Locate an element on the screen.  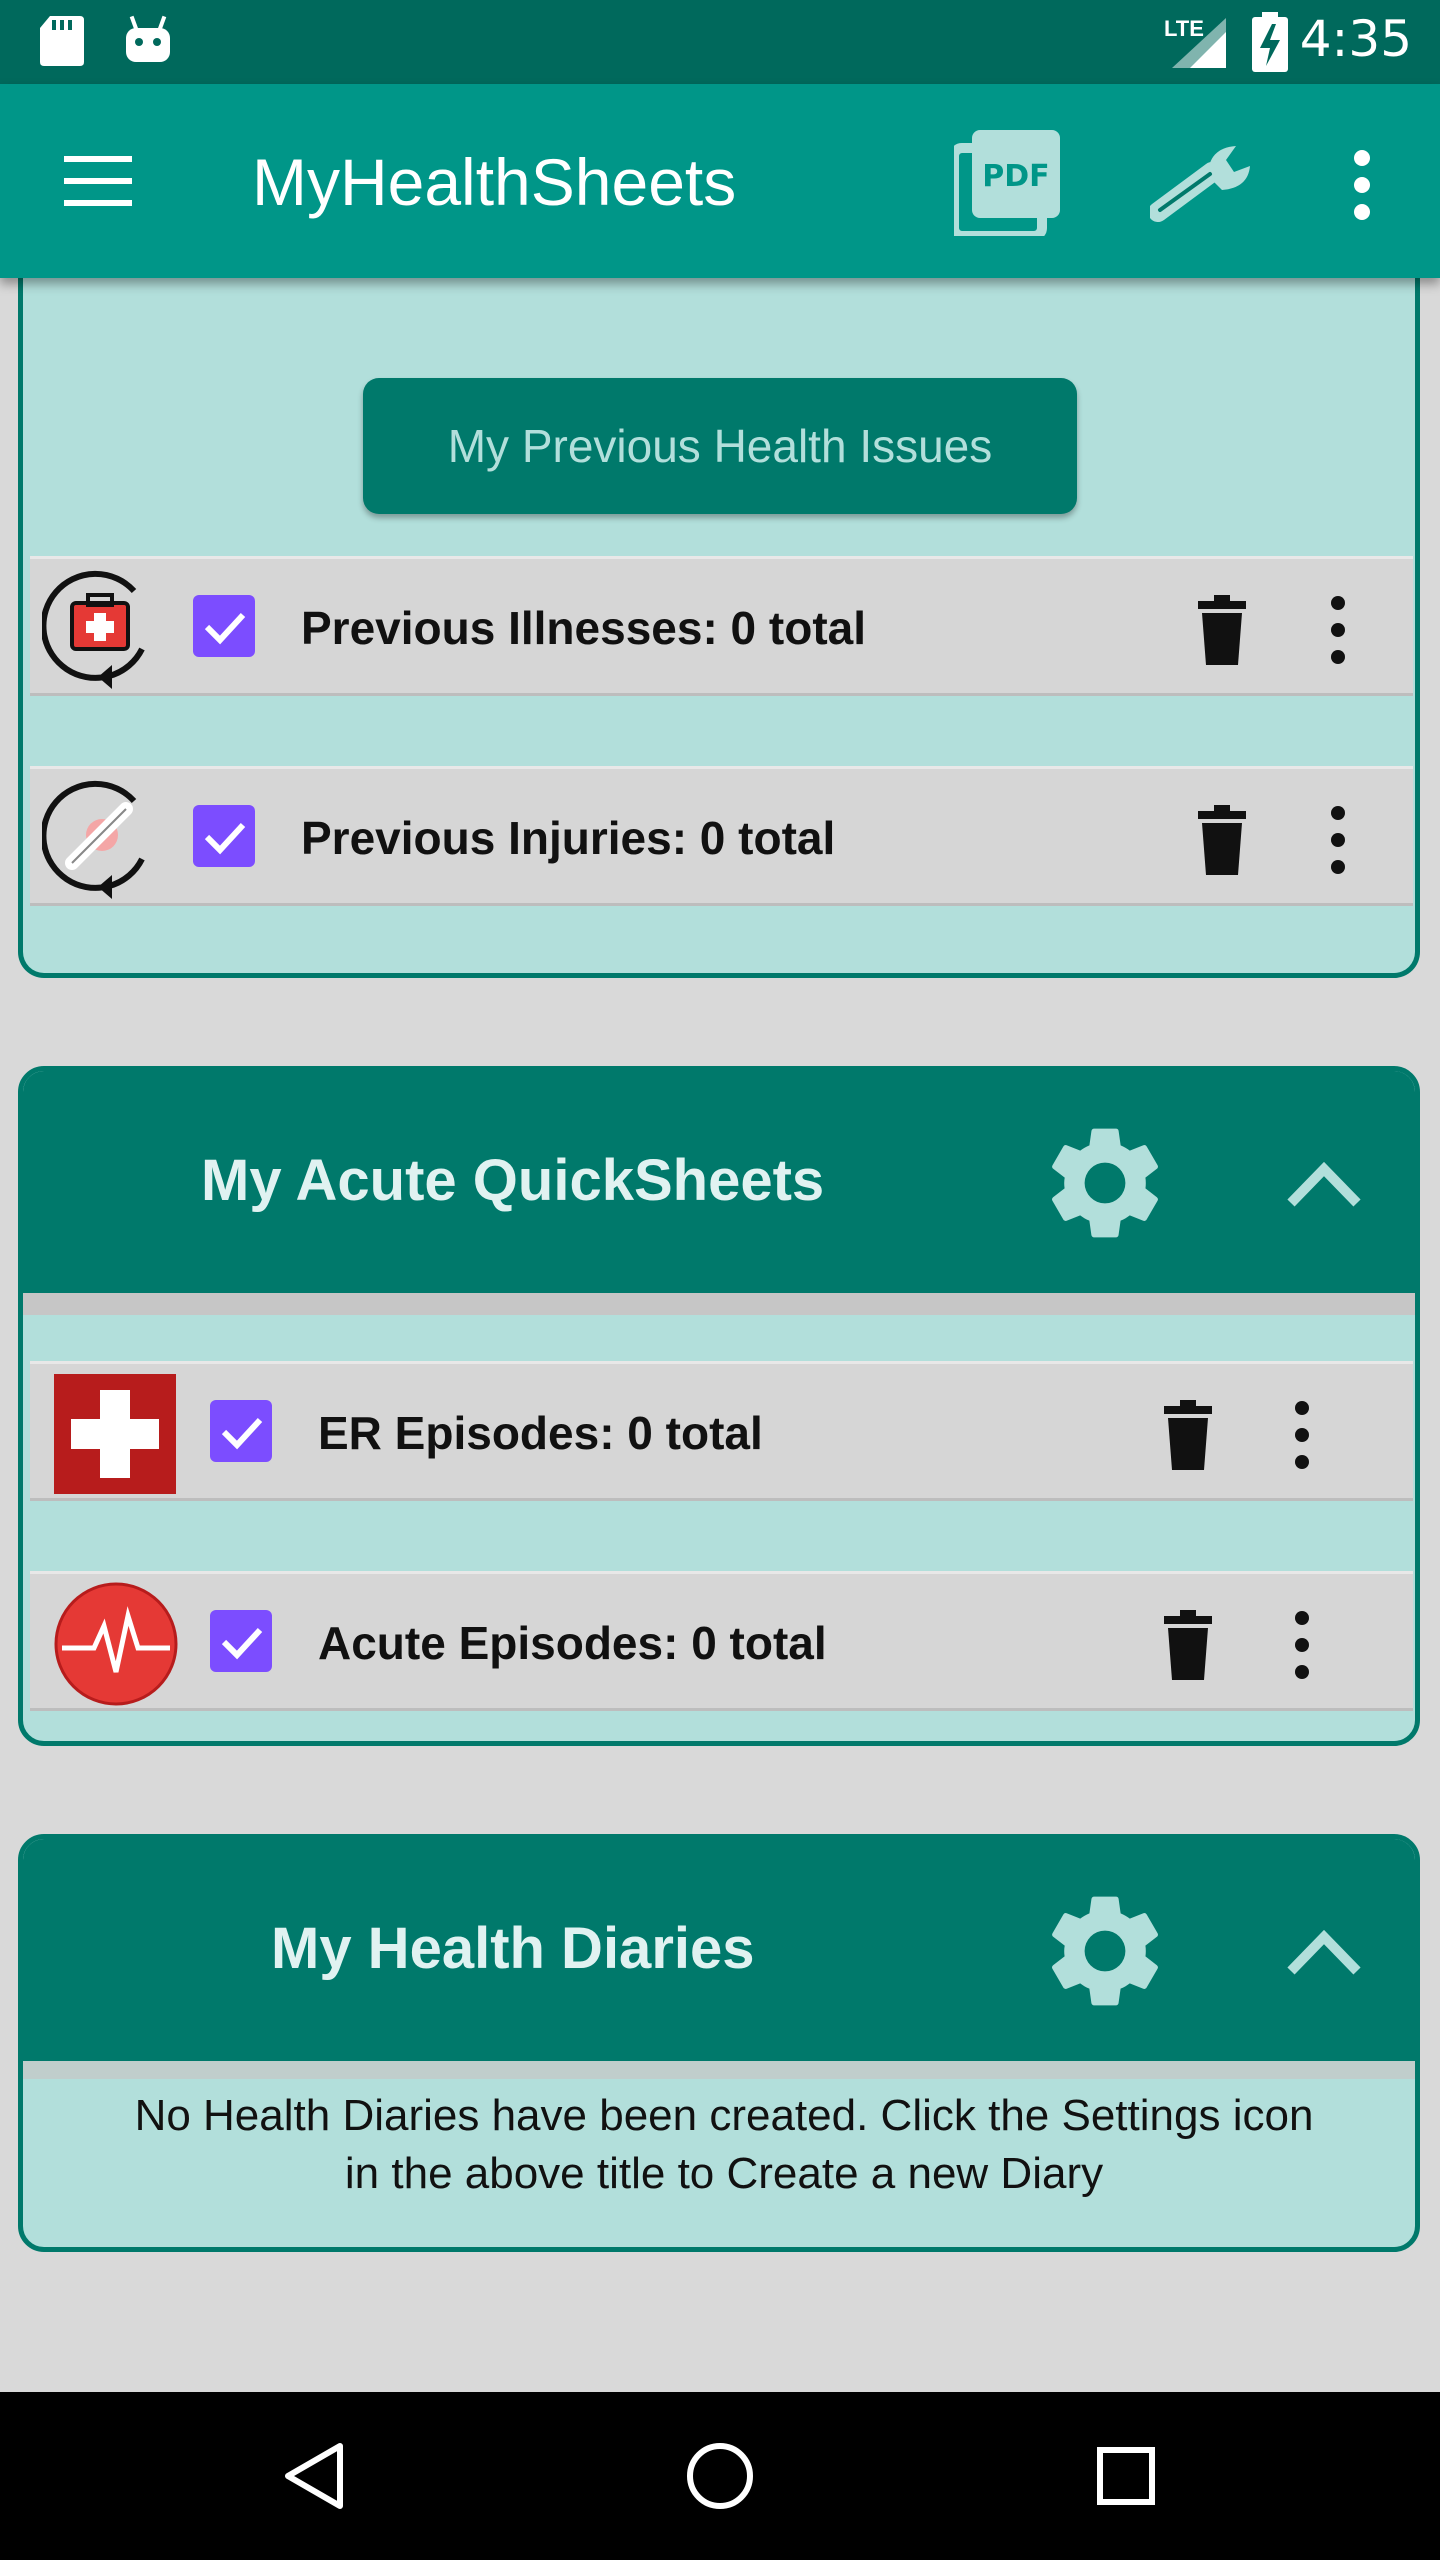
app-title: MyHealthSheets is located at coordinates (494, 182).